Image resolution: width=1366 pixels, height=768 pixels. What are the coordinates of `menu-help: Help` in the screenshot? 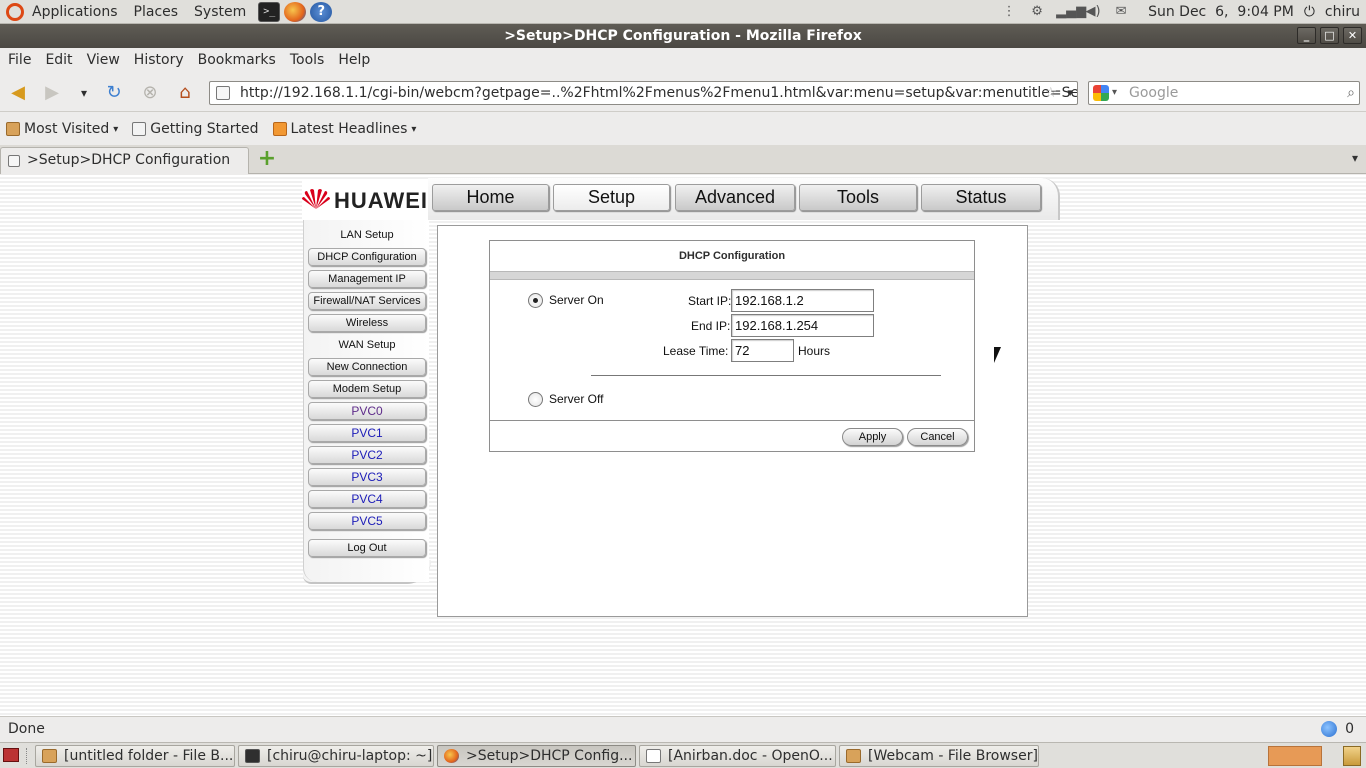 It's located at (353, 60).